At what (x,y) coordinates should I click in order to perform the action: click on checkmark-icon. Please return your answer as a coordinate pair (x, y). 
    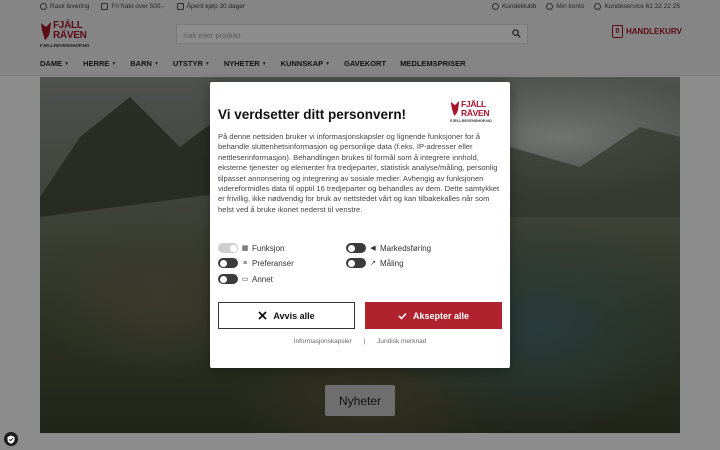
    Looking at the image, I should click on (402, 316).